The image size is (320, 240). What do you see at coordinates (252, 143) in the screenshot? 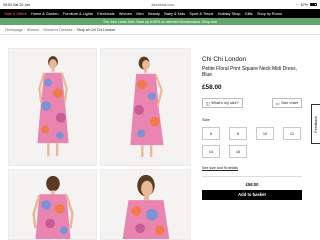
I see `size-selector: 6 8 10 12 14 16` at bounding box center [252, 143].